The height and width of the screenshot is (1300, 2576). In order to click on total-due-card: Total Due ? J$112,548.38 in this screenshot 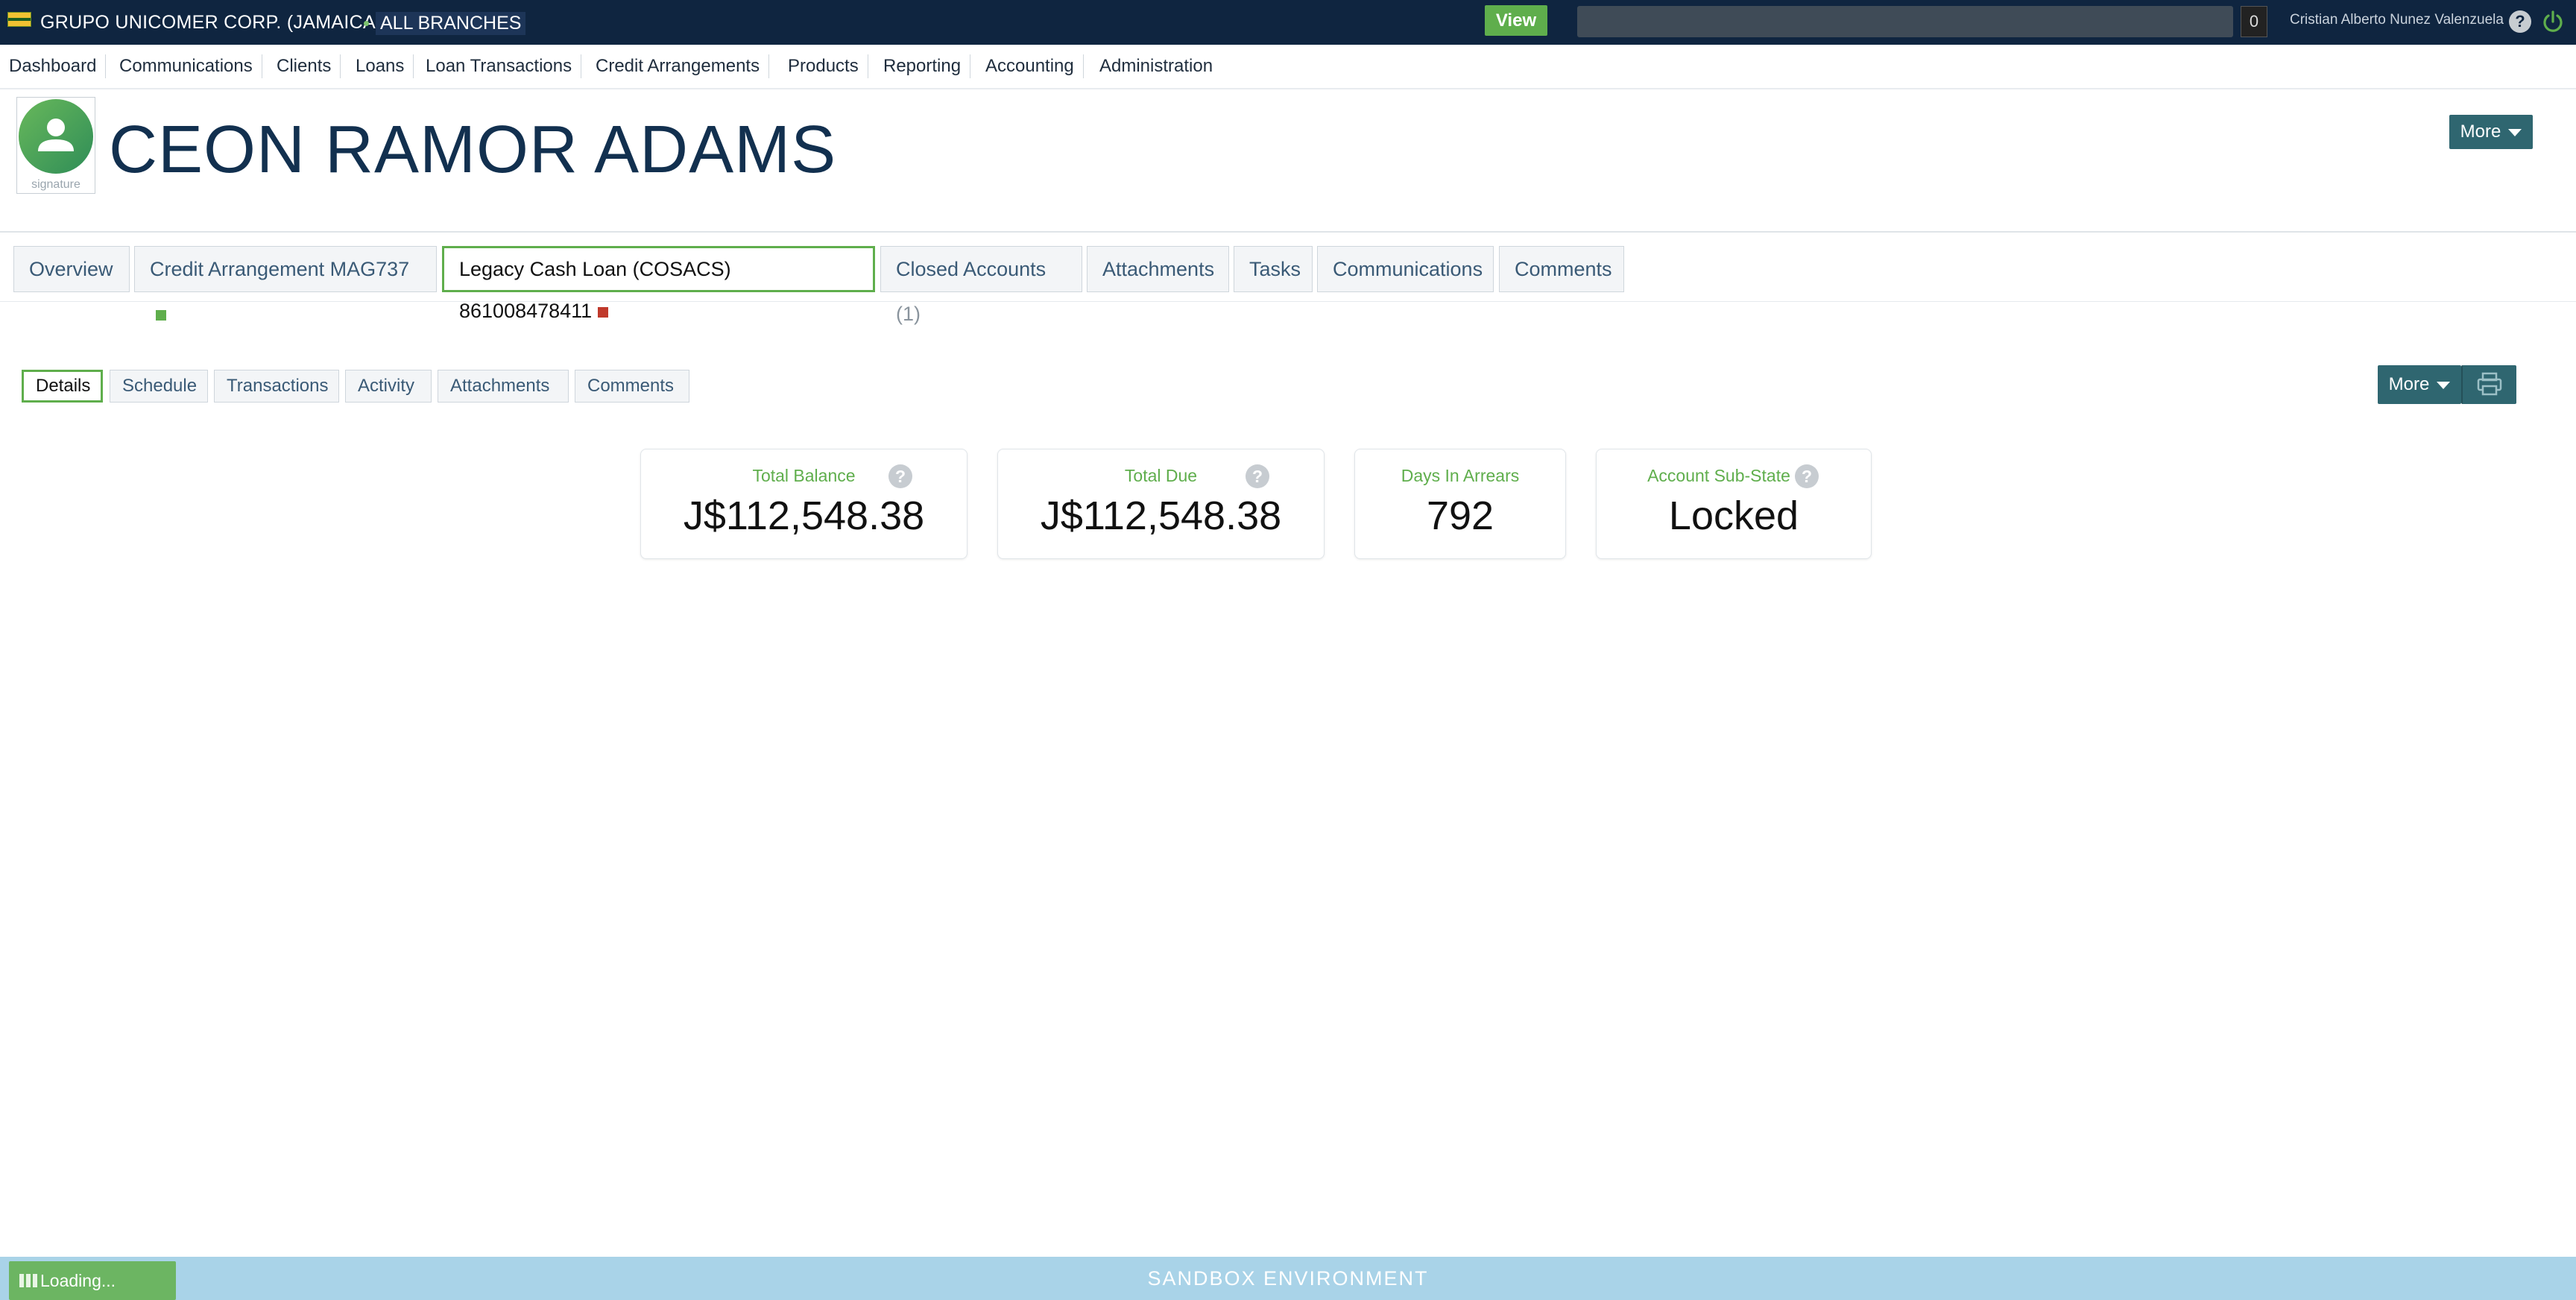, I will do `click(1161, 504)`.